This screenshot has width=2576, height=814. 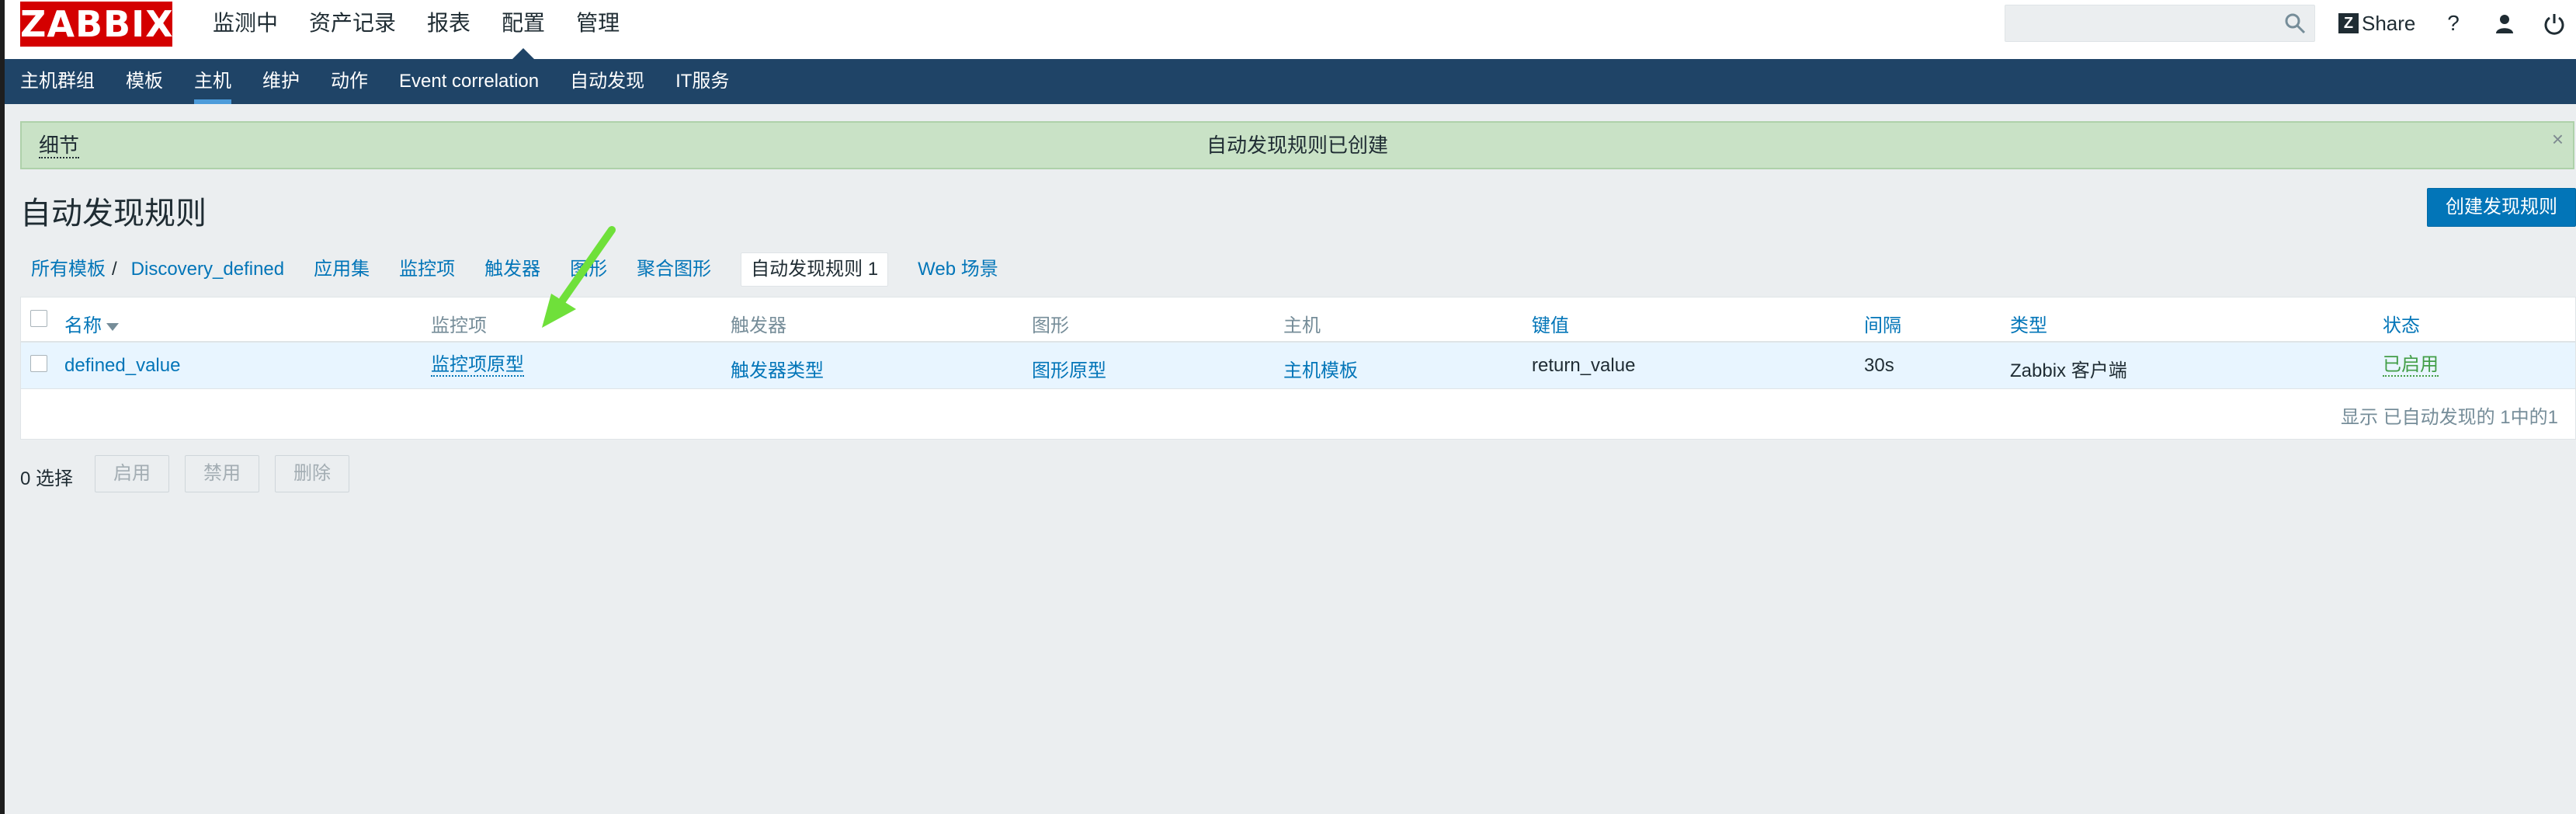 What do you see at coordinates (38, 318) in the screenshot?
I see `select-all-checkbox` at bounding box center [38, 318].